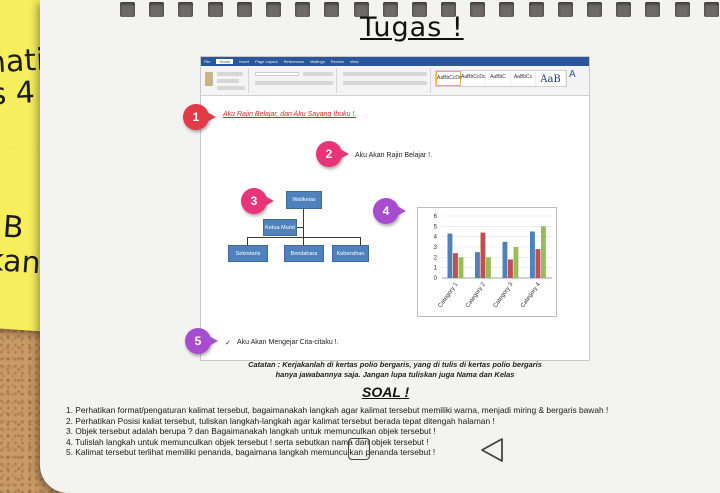 Image resolution: width=720 pixels, height=493 pixels. What do you see at coordinates (359, 449) in the screenshot?
I see `nav-home-square-icon` at bounding box center [359, 449].